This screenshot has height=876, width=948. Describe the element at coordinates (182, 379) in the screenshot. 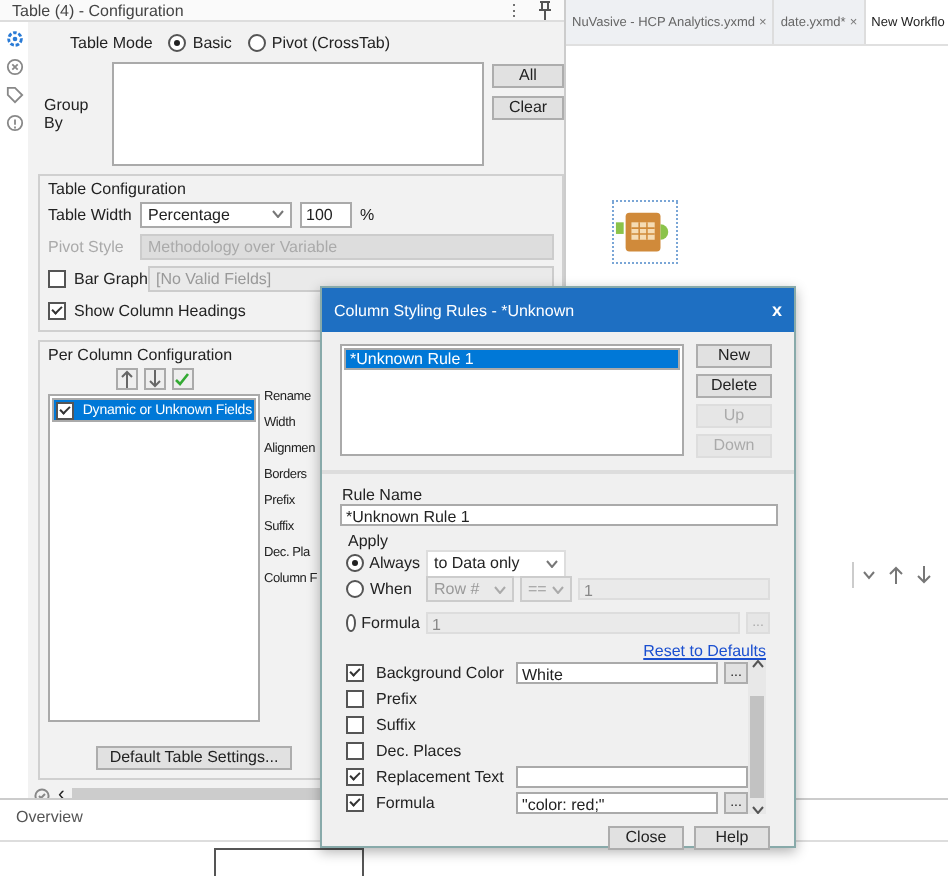

I see `check-button` at that location.